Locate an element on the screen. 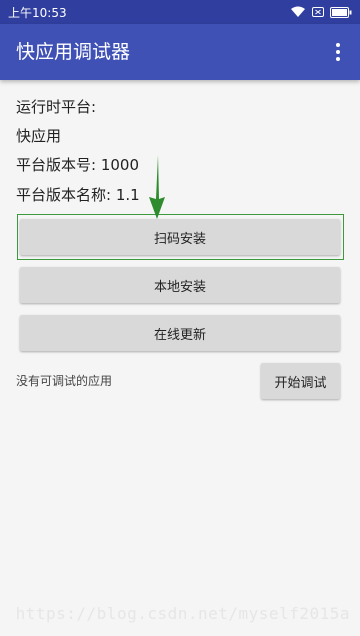  no-debuggable-app-text: 没有可调试的应用 is located at coordinates (64, 381).